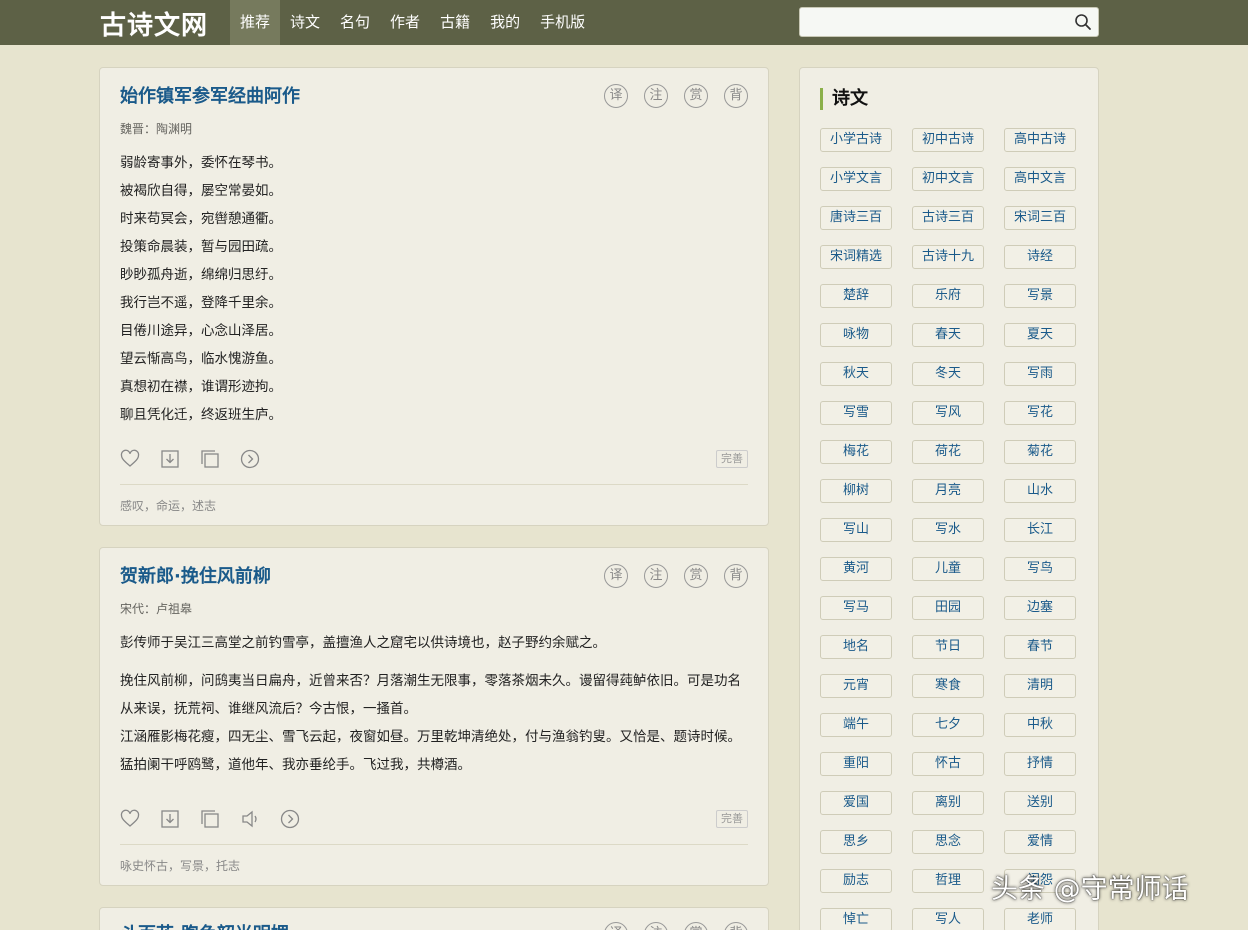 The image size is (1248, 930). Describe the element at coordinates (1040, 686) in the screenshot. I see `category-tag: 清明` at that location.